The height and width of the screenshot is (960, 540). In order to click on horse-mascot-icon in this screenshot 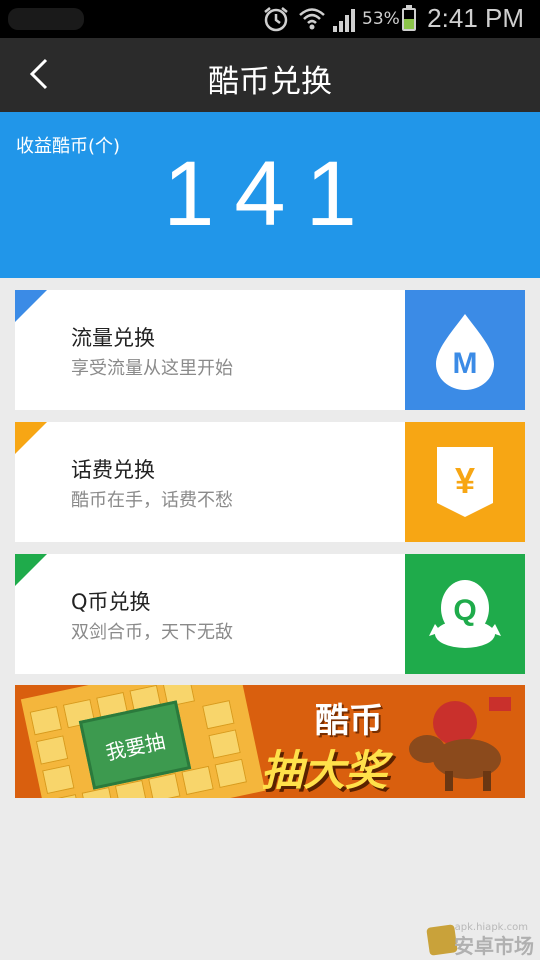, I will do `click(460, 744)`.